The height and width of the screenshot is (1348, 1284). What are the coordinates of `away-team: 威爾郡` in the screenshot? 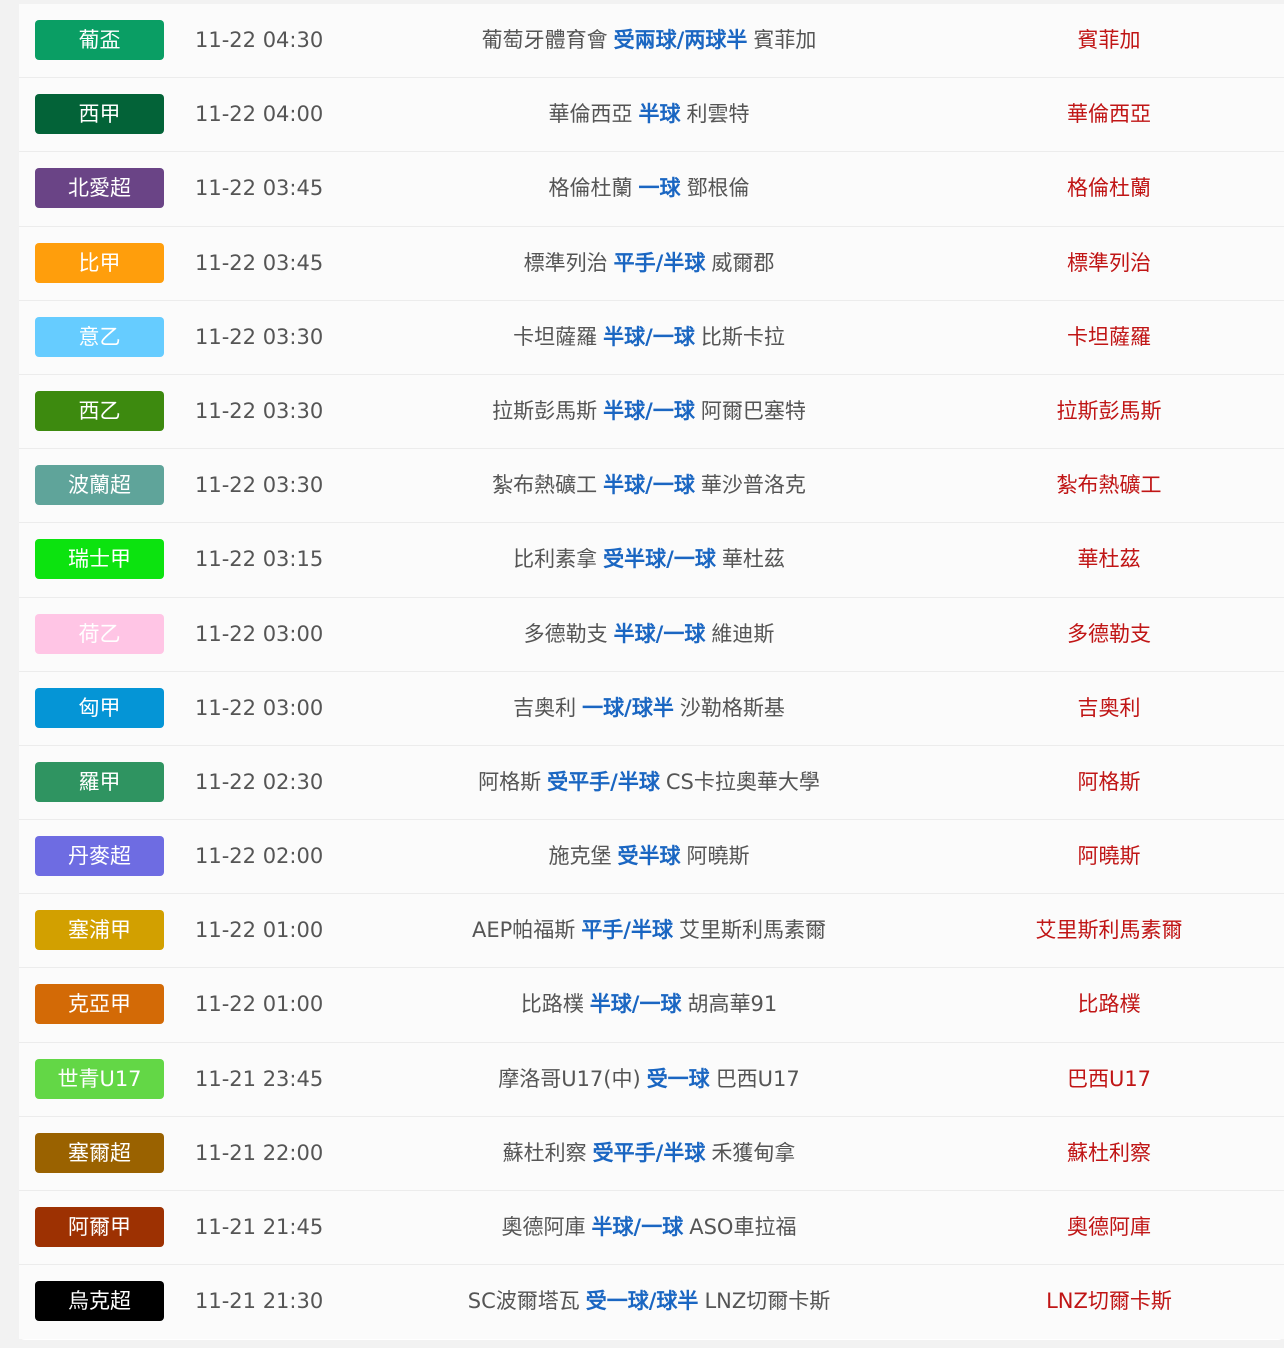 It's located at (743, 262).